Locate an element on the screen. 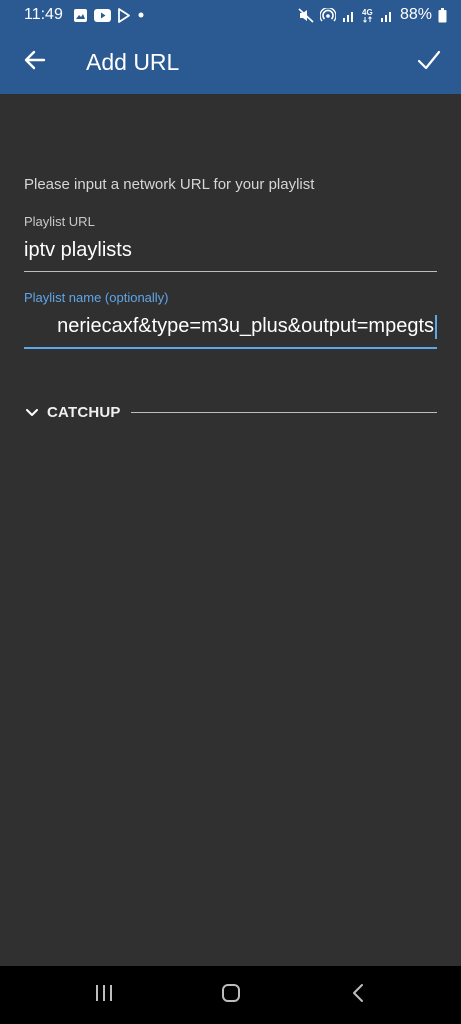 Image resolution: width=461 pixels, height=1024 pixels. playlist-url-value: iptv playlists is located at coordinates (78, 250).